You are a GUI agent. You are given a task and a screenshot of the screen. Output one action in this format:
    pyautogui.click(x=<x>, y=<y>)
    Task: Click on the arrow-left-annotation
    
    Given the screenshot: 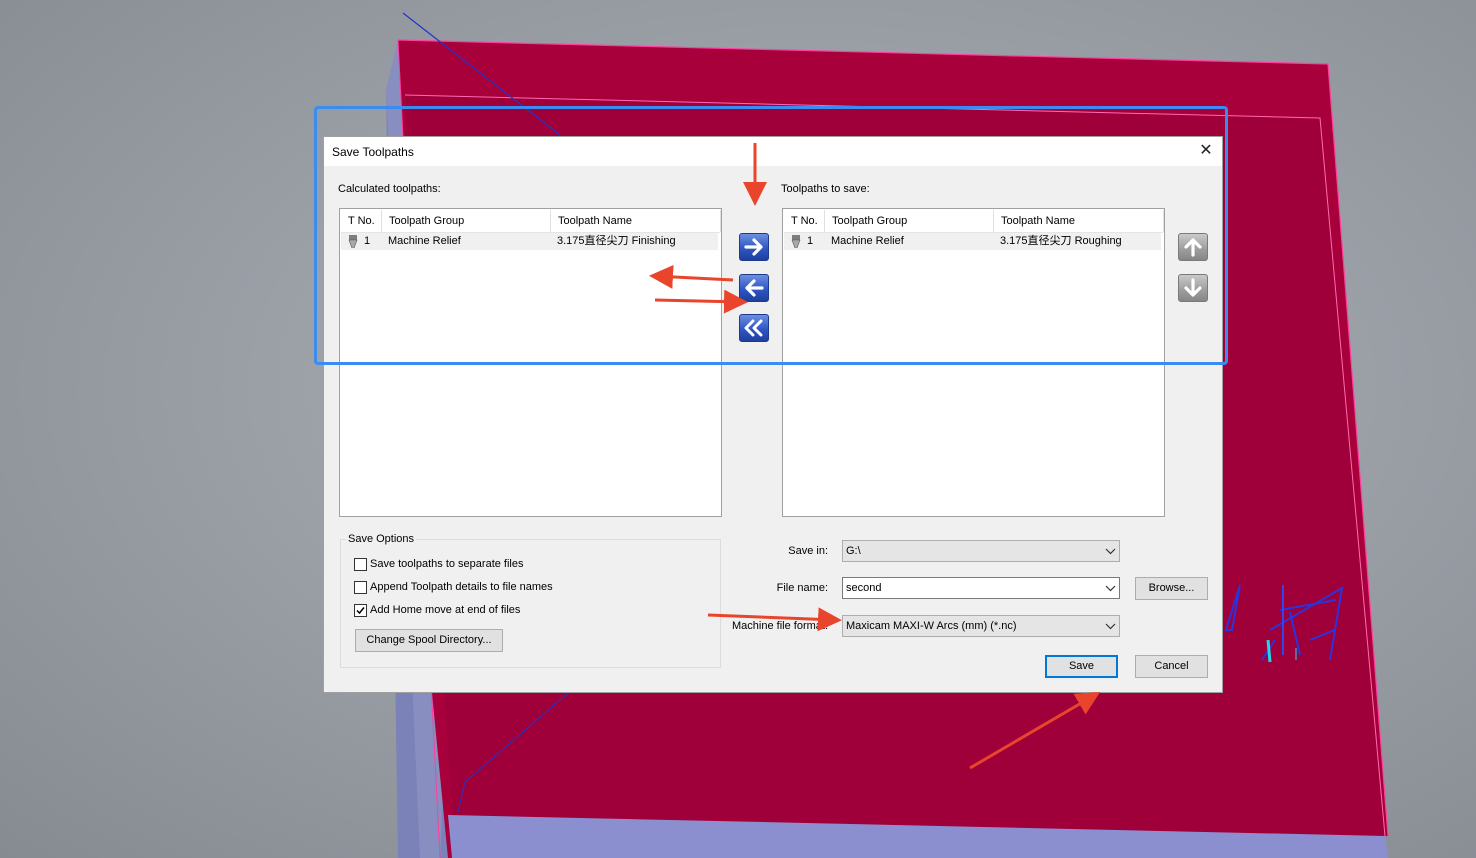 What is the action you would take?
    pyautogui.click(x=691, y=276)
    